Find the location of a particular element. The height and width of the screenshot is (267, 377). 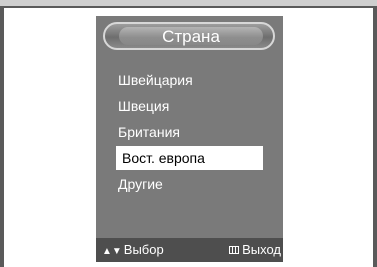

menu-icon is located at coordinates (234, 250).